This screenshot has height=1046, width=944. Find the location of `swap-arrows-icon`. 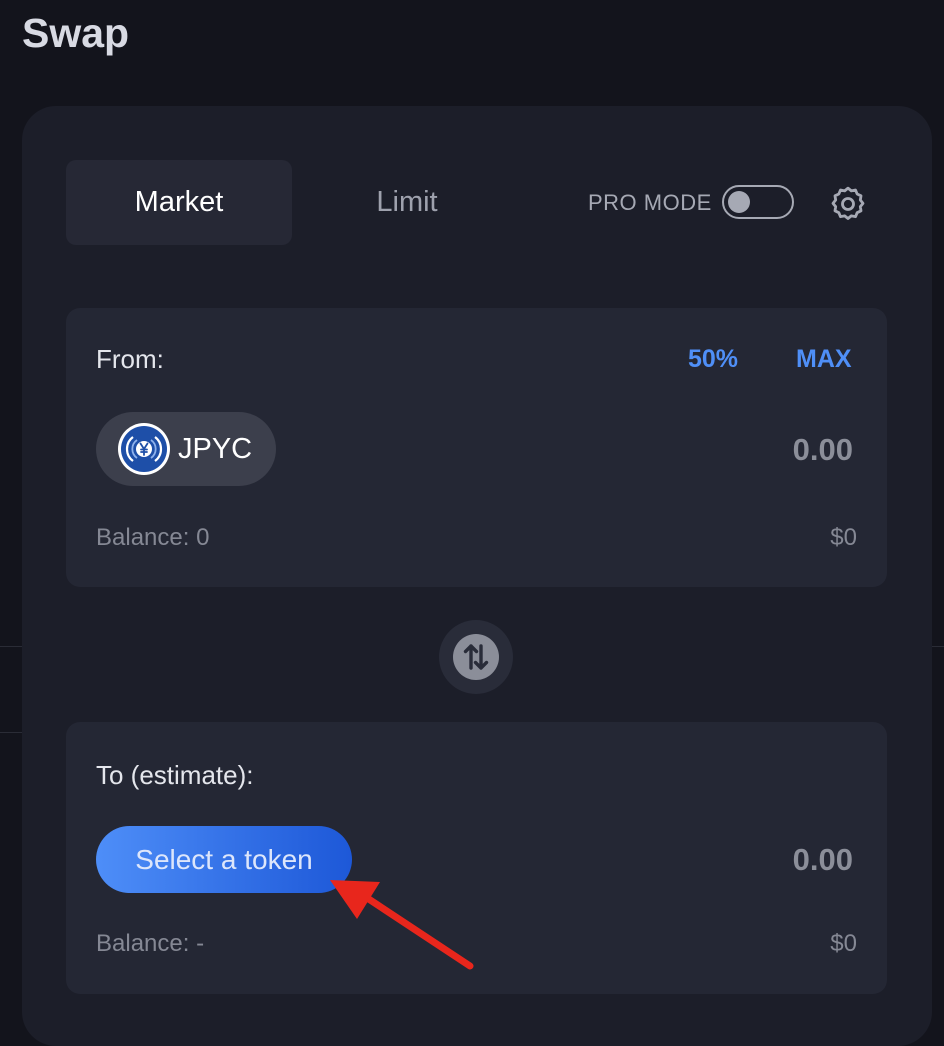

swap-arrows-icon is located at coordinates (476, 657).